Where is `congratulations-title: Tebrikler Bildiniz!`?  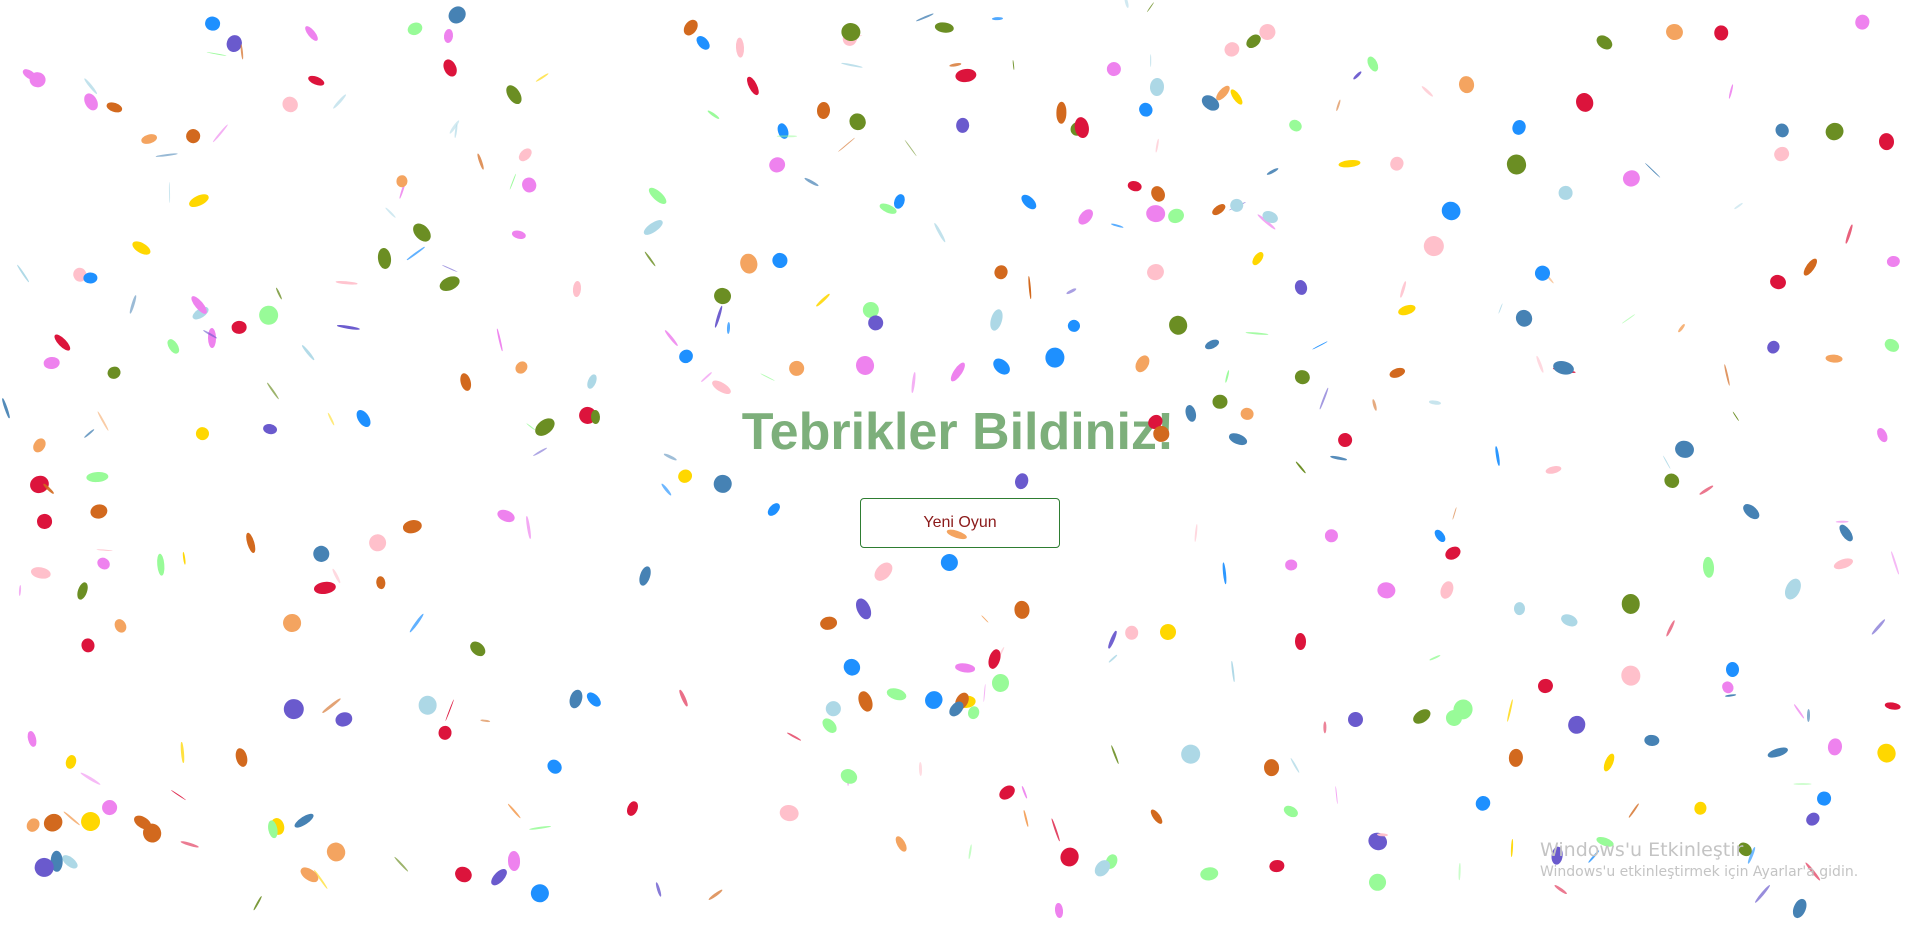
congratulations-title: Tebrikler Bildiniz! is located at coordinates (958, 432).